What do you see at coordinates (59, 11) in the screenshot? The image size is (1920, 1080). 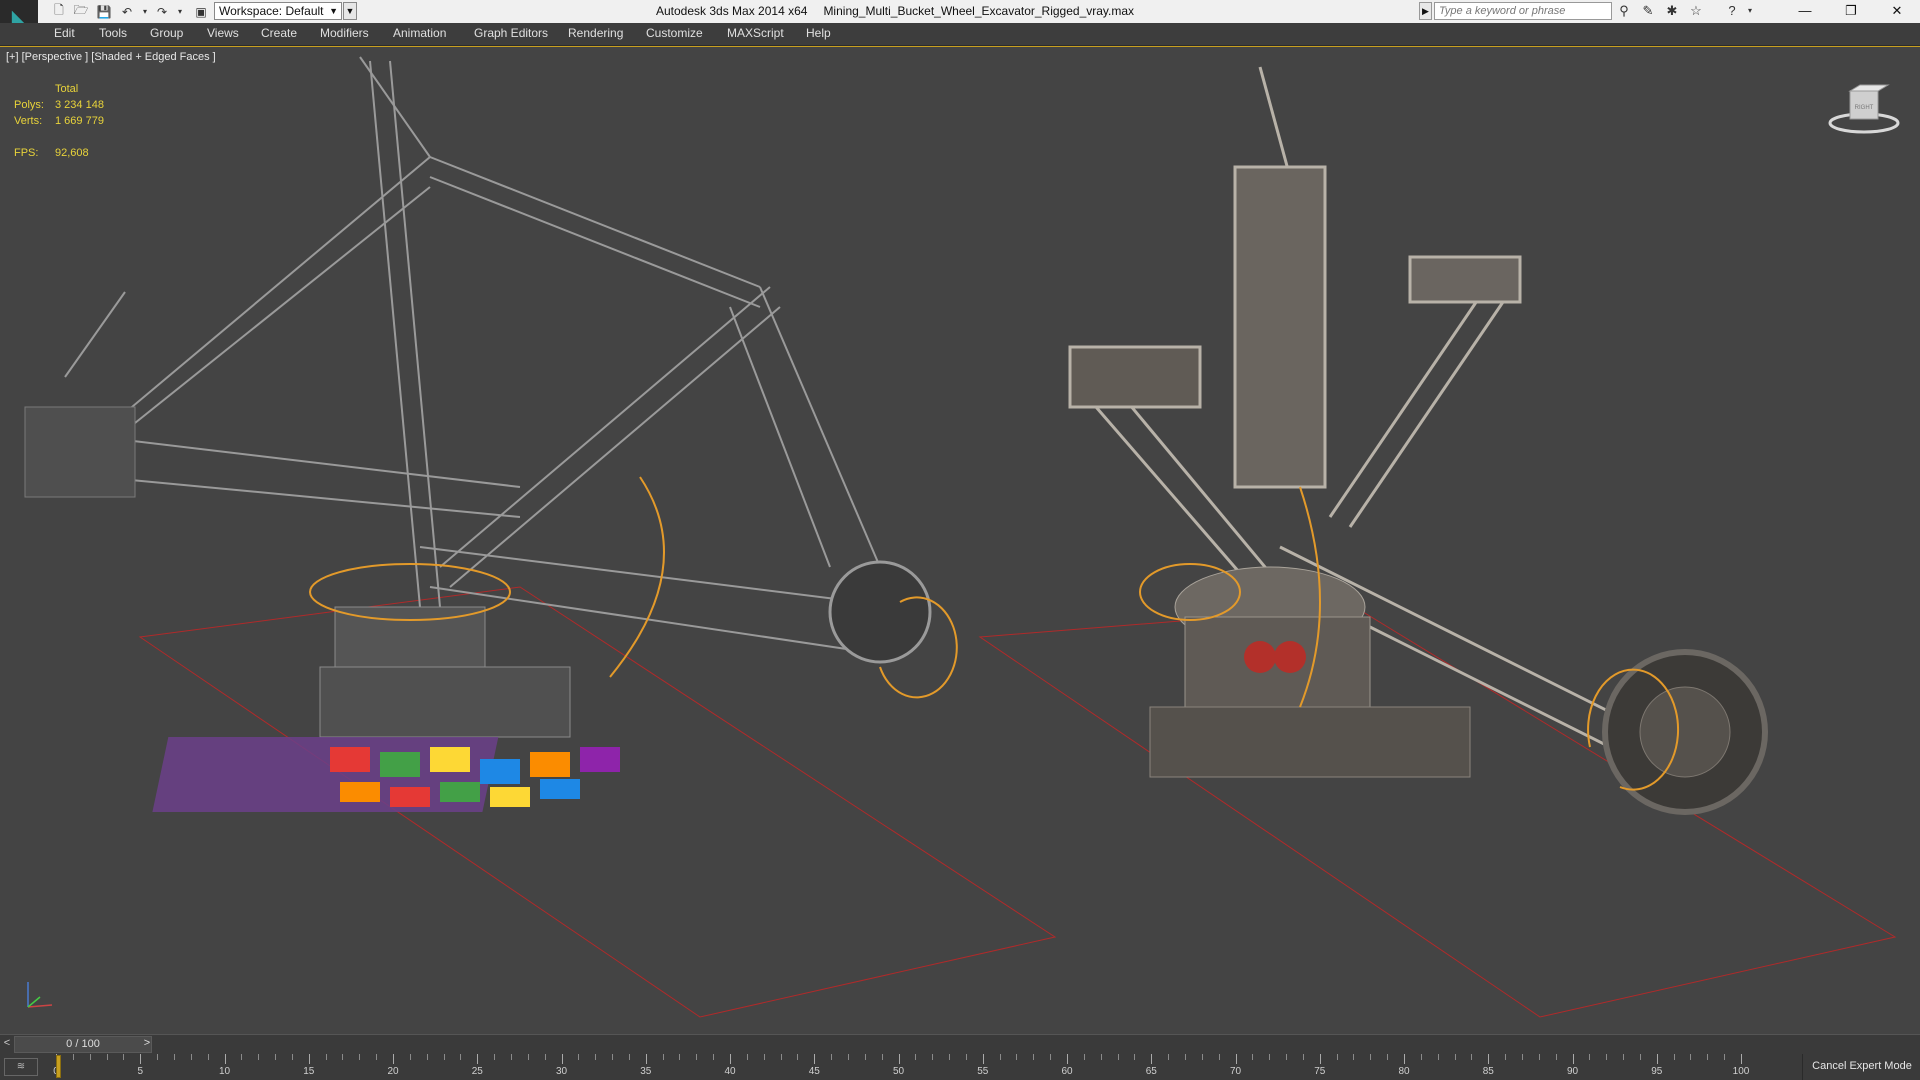 I see `new-file-icon: 🗋` at bounding box center [59, 11].